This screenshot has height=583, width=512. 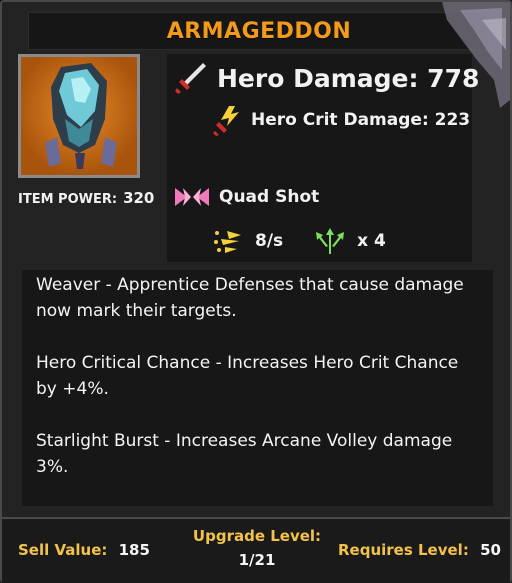 I want to click on projectile-type-text: Quad Shot, so click(x=269, y=197).